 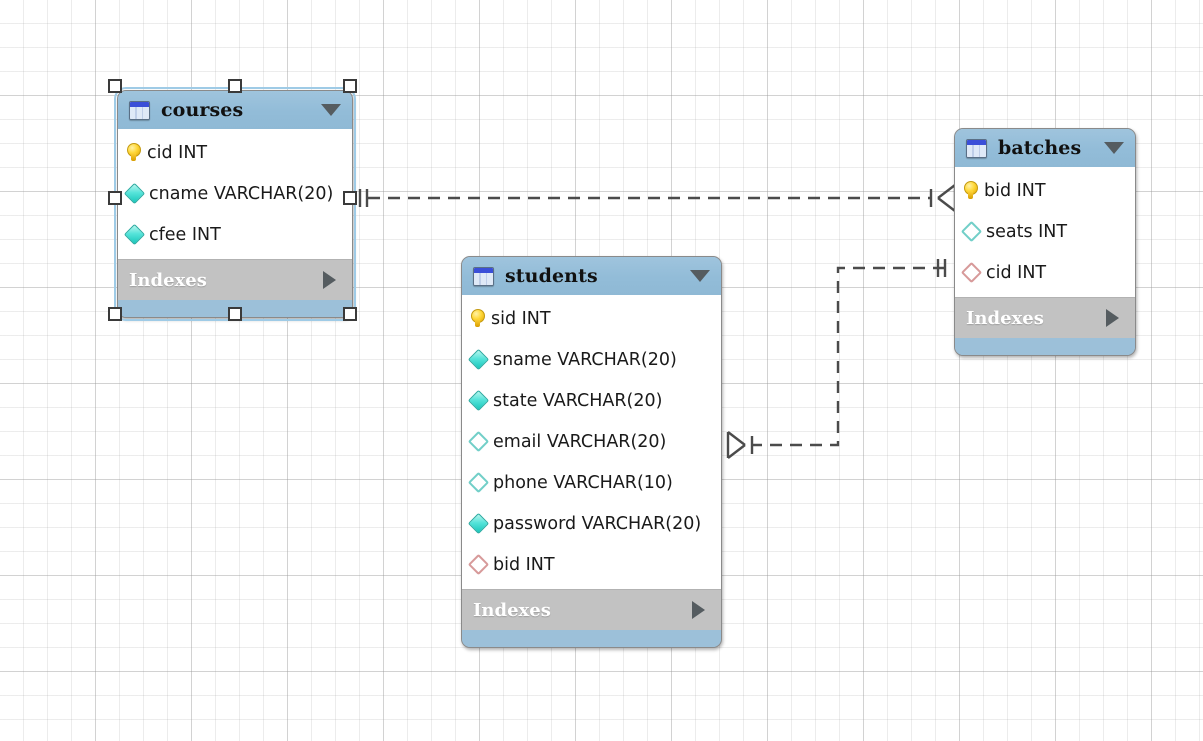 I want to click on table-batches-columns: bid INT seats INT cid INT, so click(x=1045, y=232).